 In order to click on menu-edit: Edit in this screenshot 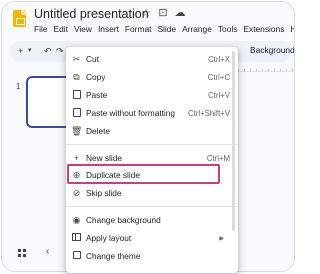, I will do `click(61, 29)`.